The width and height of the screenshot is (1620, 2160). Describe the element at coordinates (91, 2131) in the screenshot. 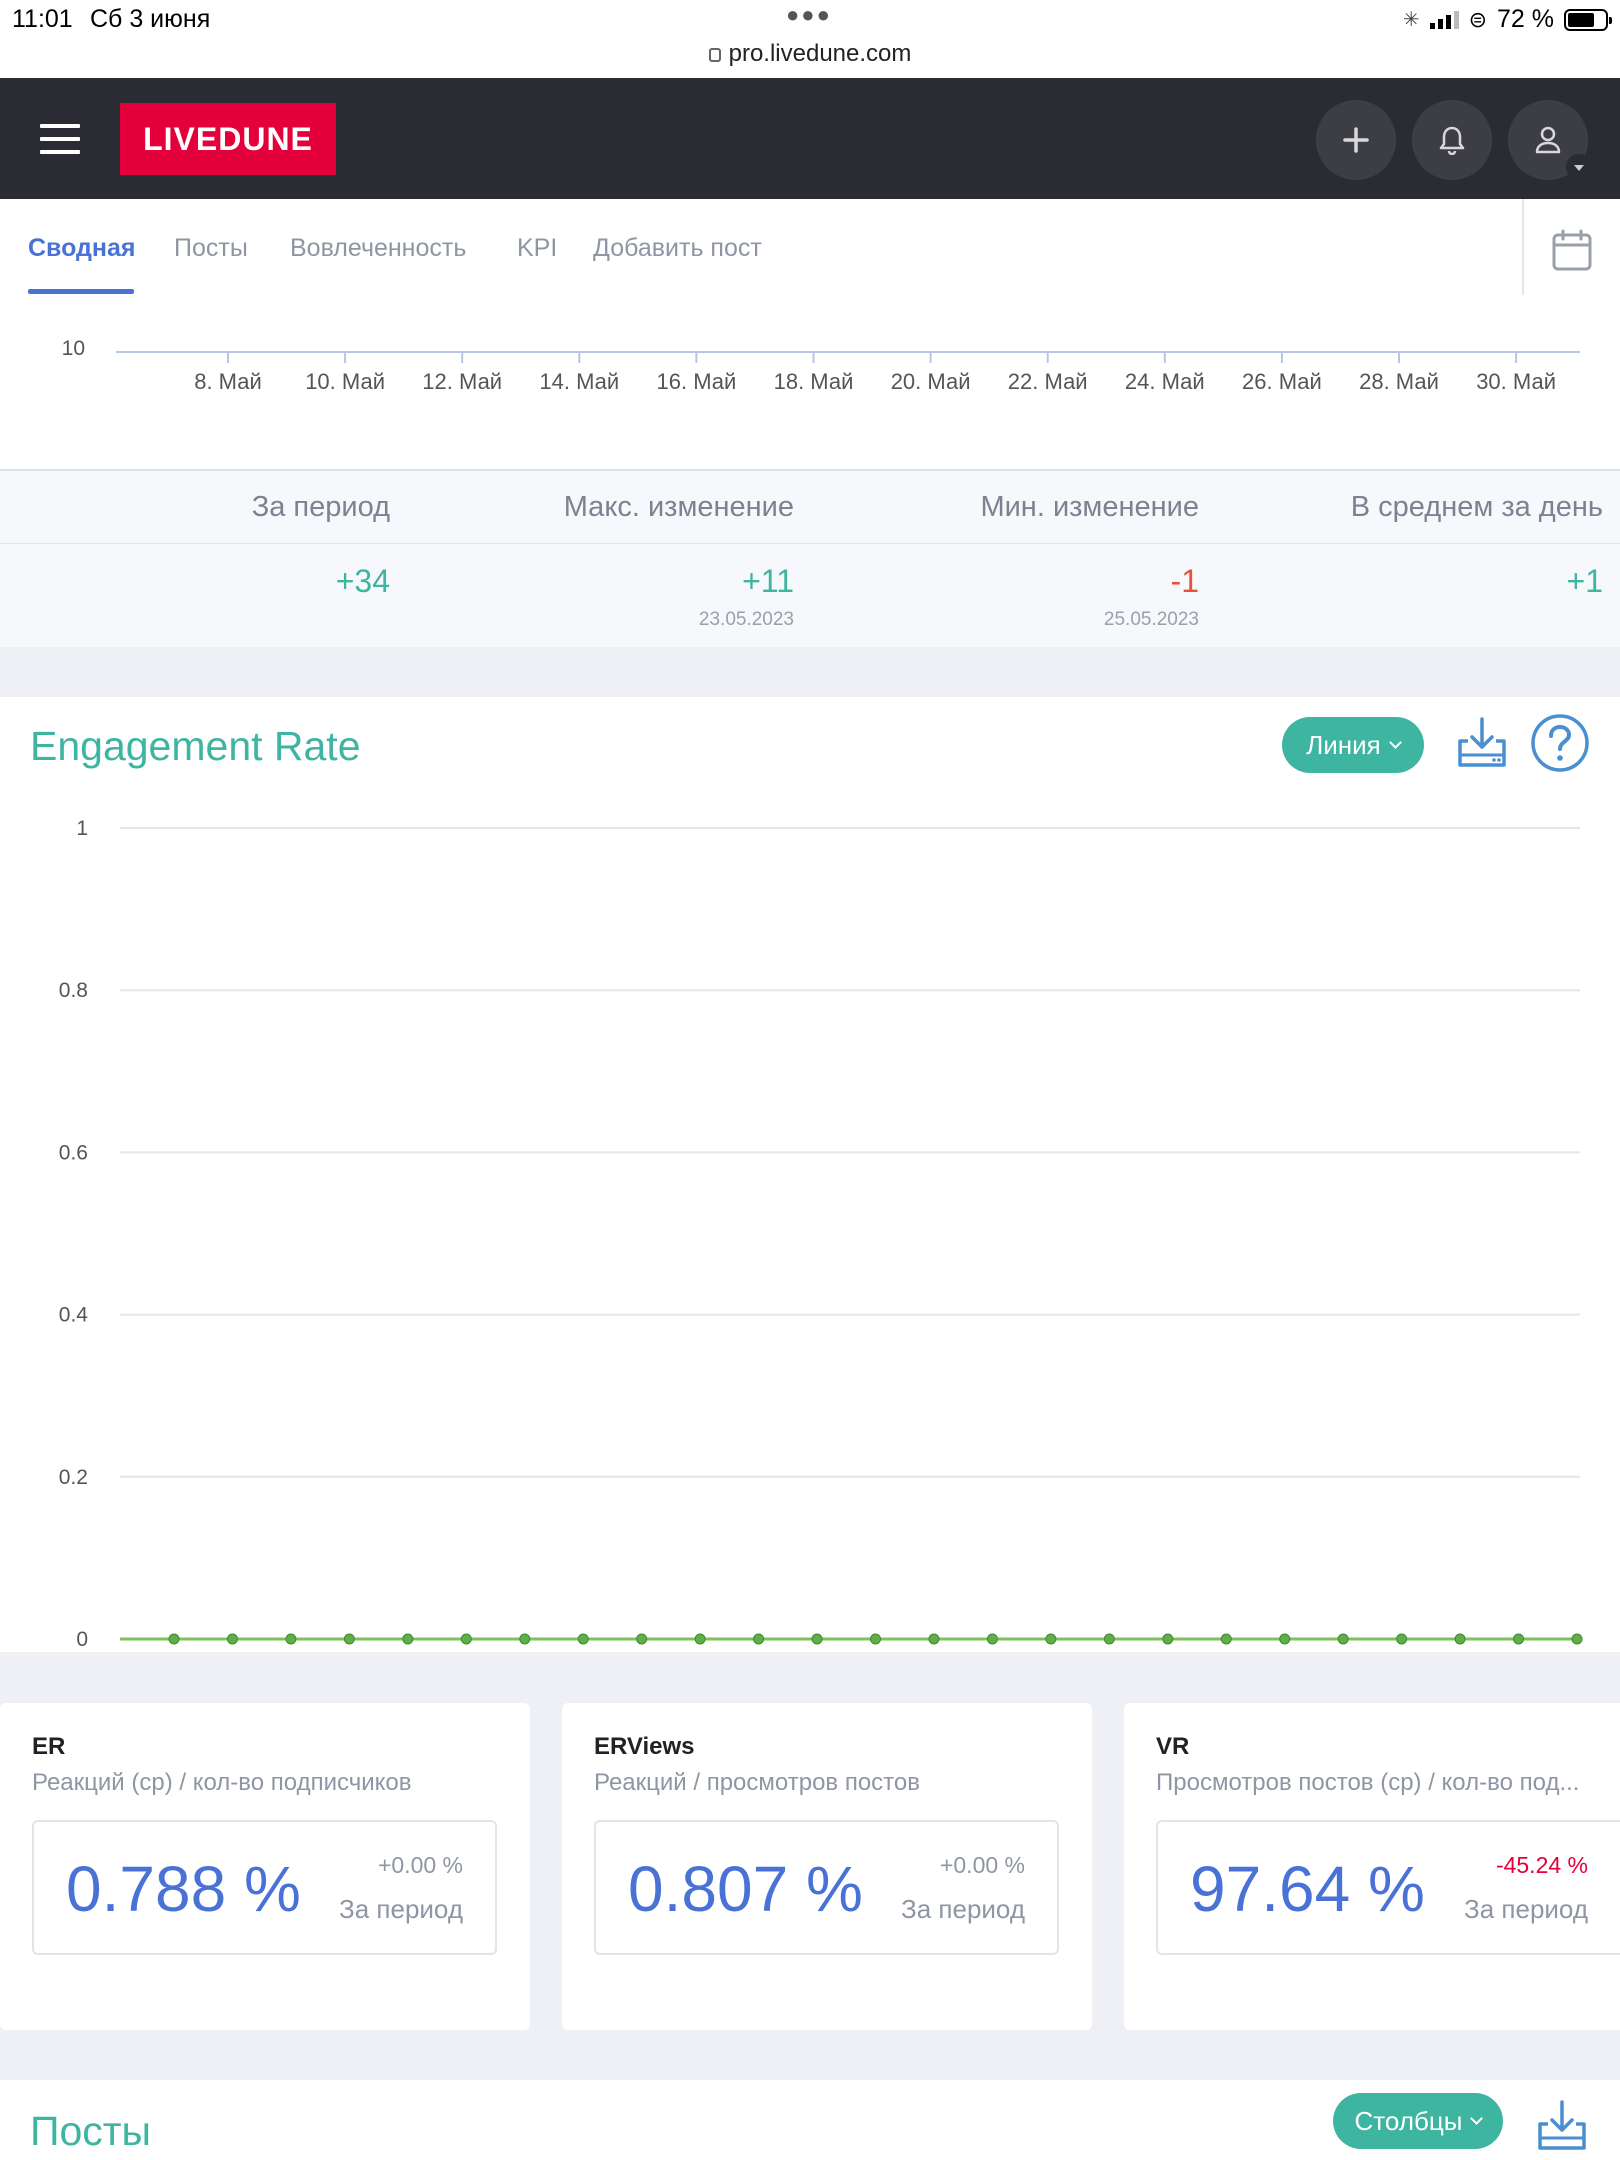

I see `posts-title: Посты` at that location.